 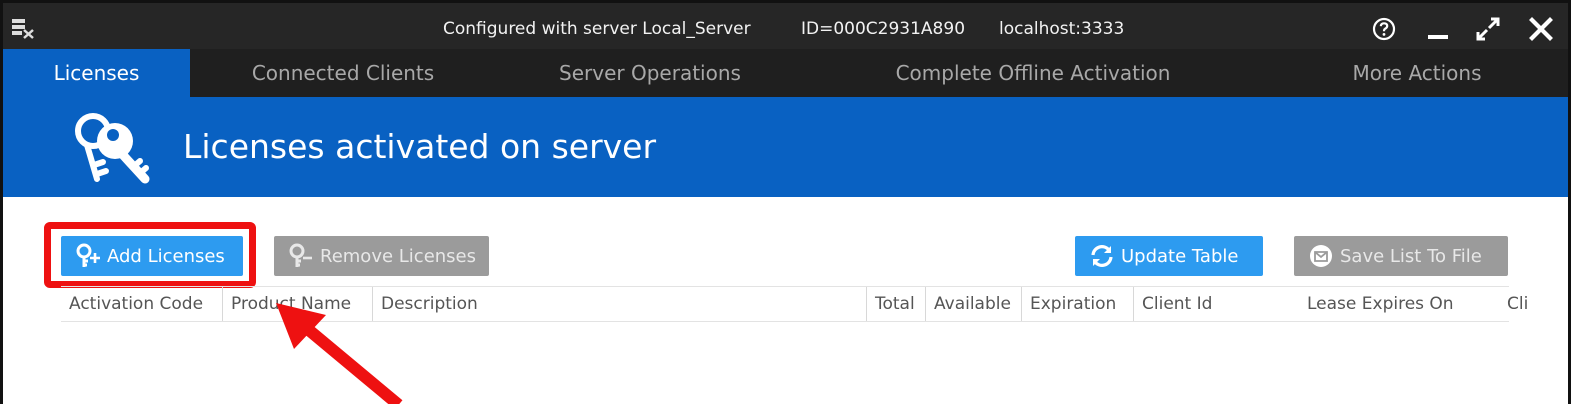 I want to click on column-lease-expires-on: Lease Expires On, so click(x=1403, y=304).